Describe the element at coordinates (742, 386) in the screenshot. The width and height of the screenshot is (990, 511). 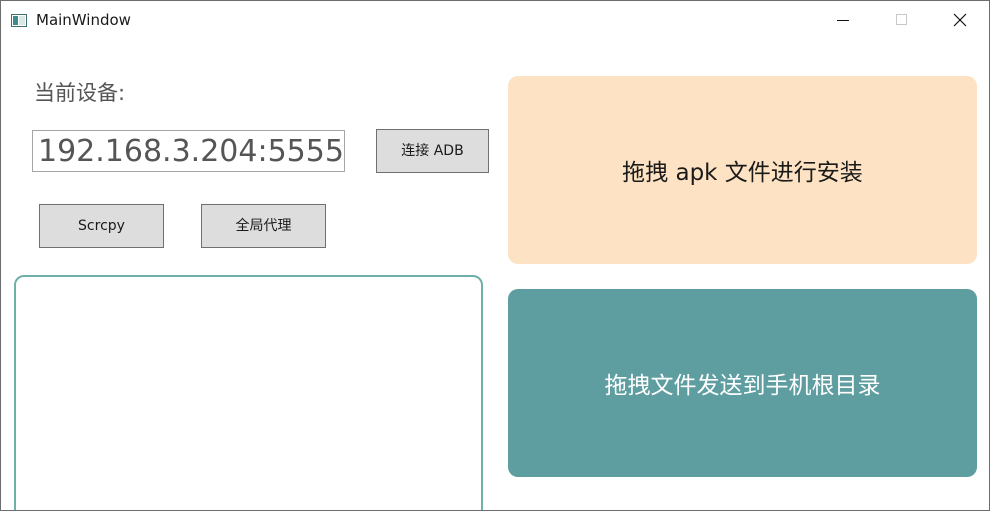
I see `send-file-drop-label: 拖拽文件发送到手机根目录` at that location.